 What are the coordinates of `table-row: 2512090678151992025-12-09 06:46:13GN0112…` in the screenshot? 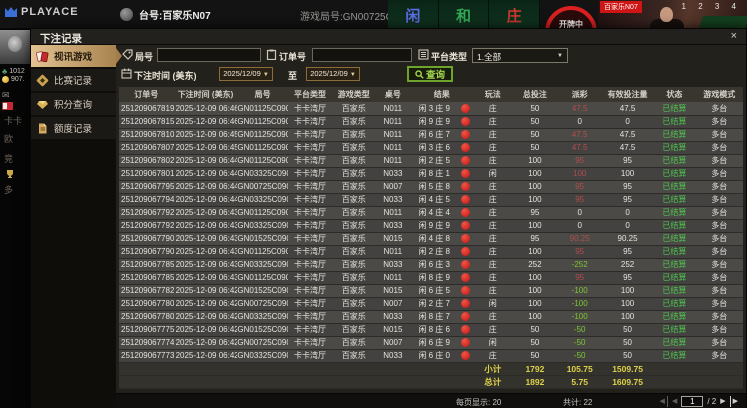 It's located at (431, 122).